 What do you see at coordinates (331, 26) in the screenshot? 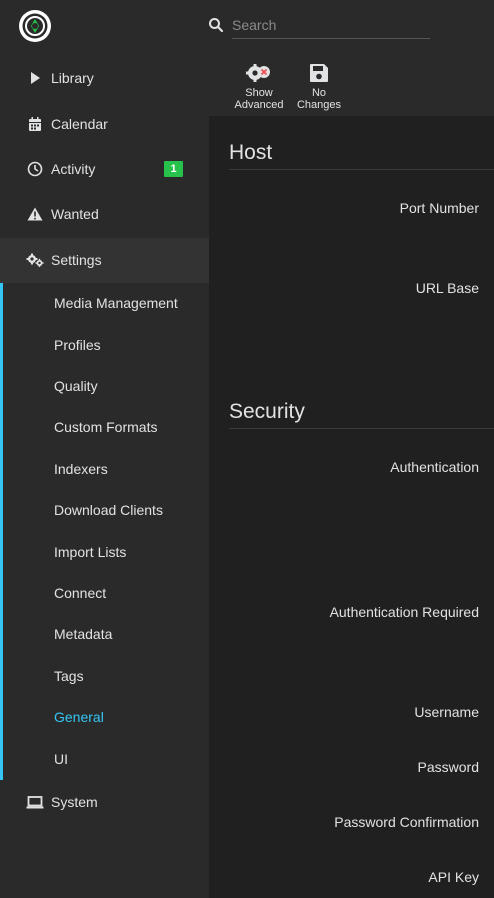
I see `search-input` at bounding box center [331, 26].